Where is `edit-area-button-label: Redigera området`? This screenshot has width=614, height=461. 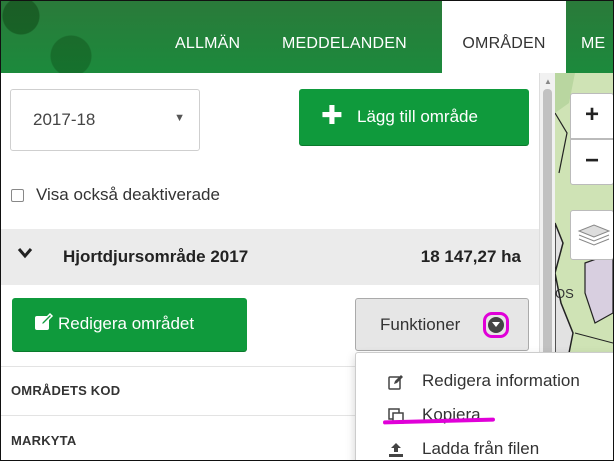 edit-area-button-label: Redigera området is located at coordinates (126, 323).